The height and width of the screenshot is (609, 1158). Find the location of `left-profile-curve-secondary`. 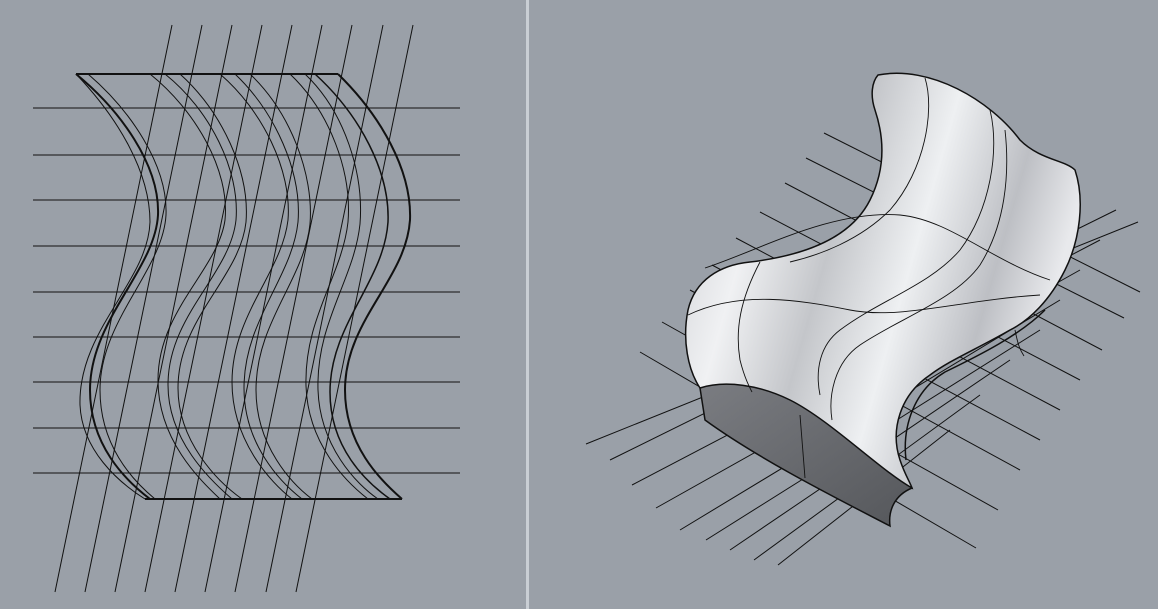

left-profile-curve-secondary is located at coordinates (127, 286).